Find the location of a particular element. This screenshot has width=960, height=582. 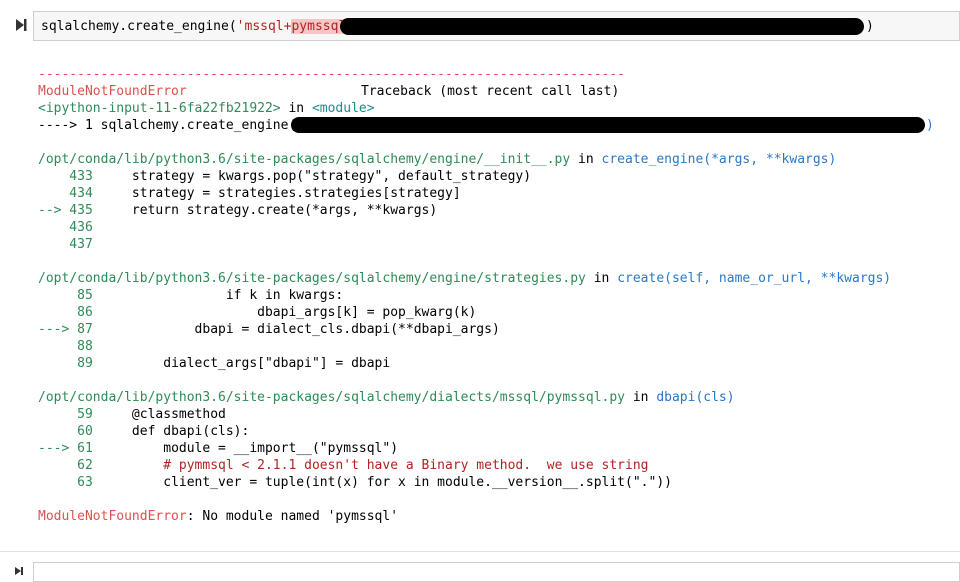

code-line: 89 dialect_args["dbapi"] = dbapi is located at coordinates (214, 363).